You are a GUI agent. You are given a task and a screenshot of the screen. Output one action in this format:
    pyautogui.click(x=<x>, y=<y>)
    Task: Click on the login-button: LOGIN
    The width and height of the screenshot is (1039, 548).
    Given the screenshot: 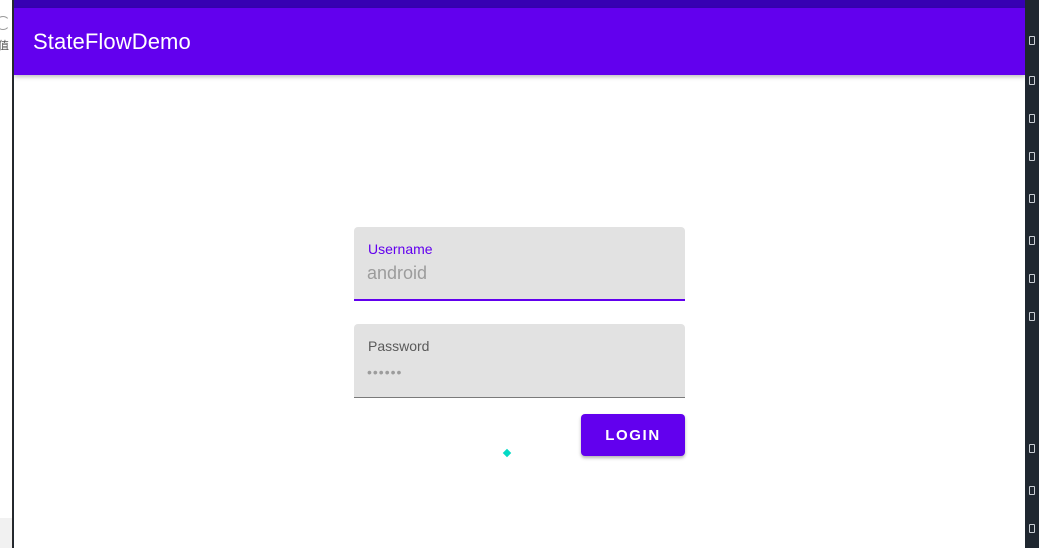 What is the action you would take?
    pyautogui.click(x=633, y=435)
    